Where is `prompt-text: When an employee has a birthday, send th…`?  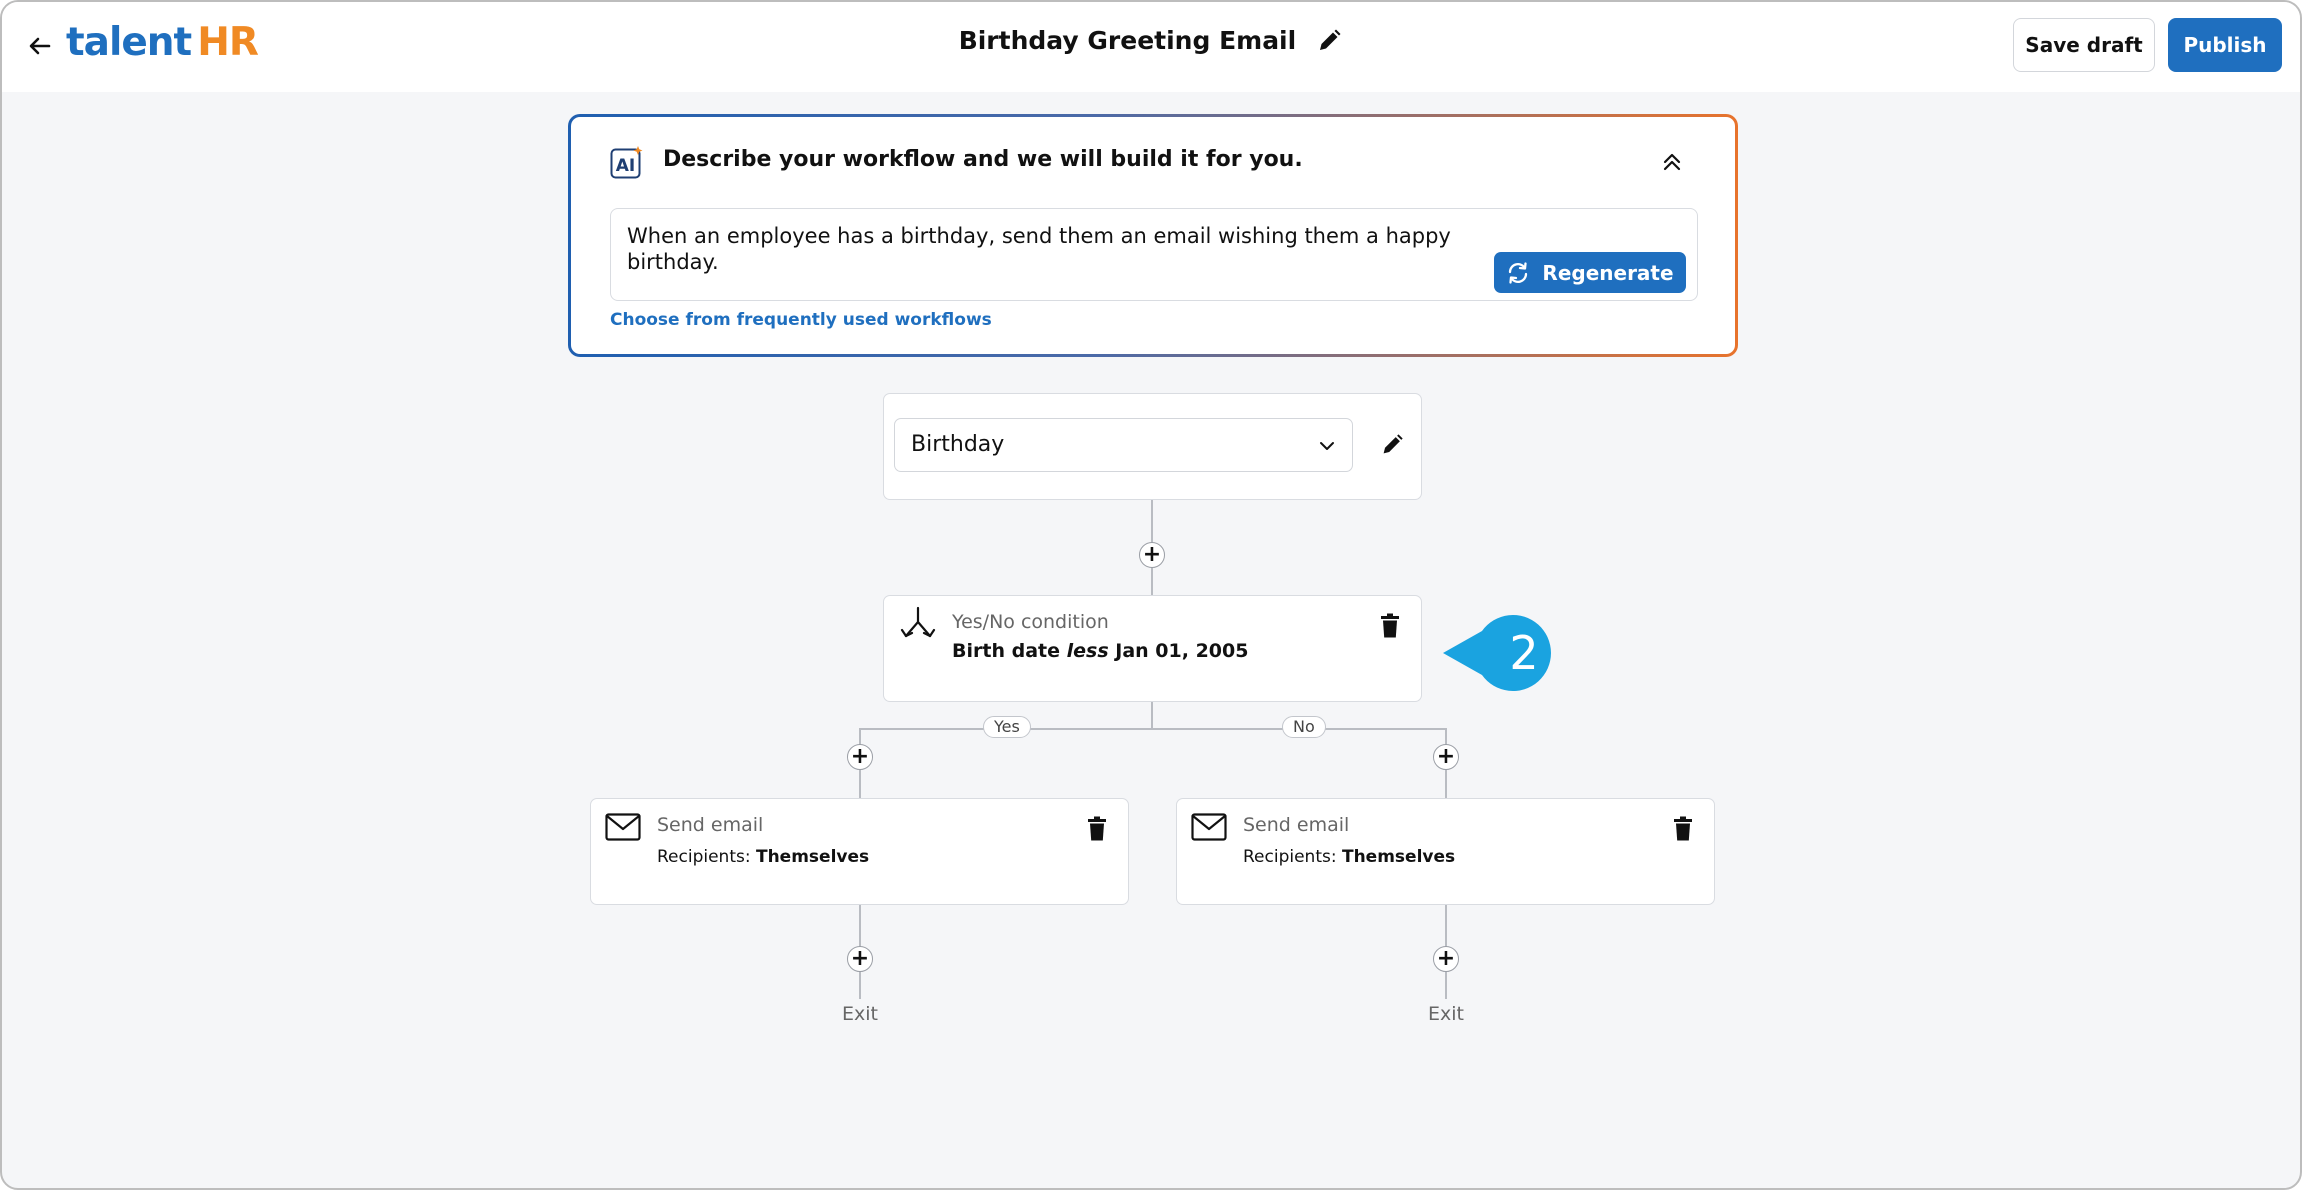
prompt-text: When an employee has a birthday, send th… is located at coordinates (1067, 249).